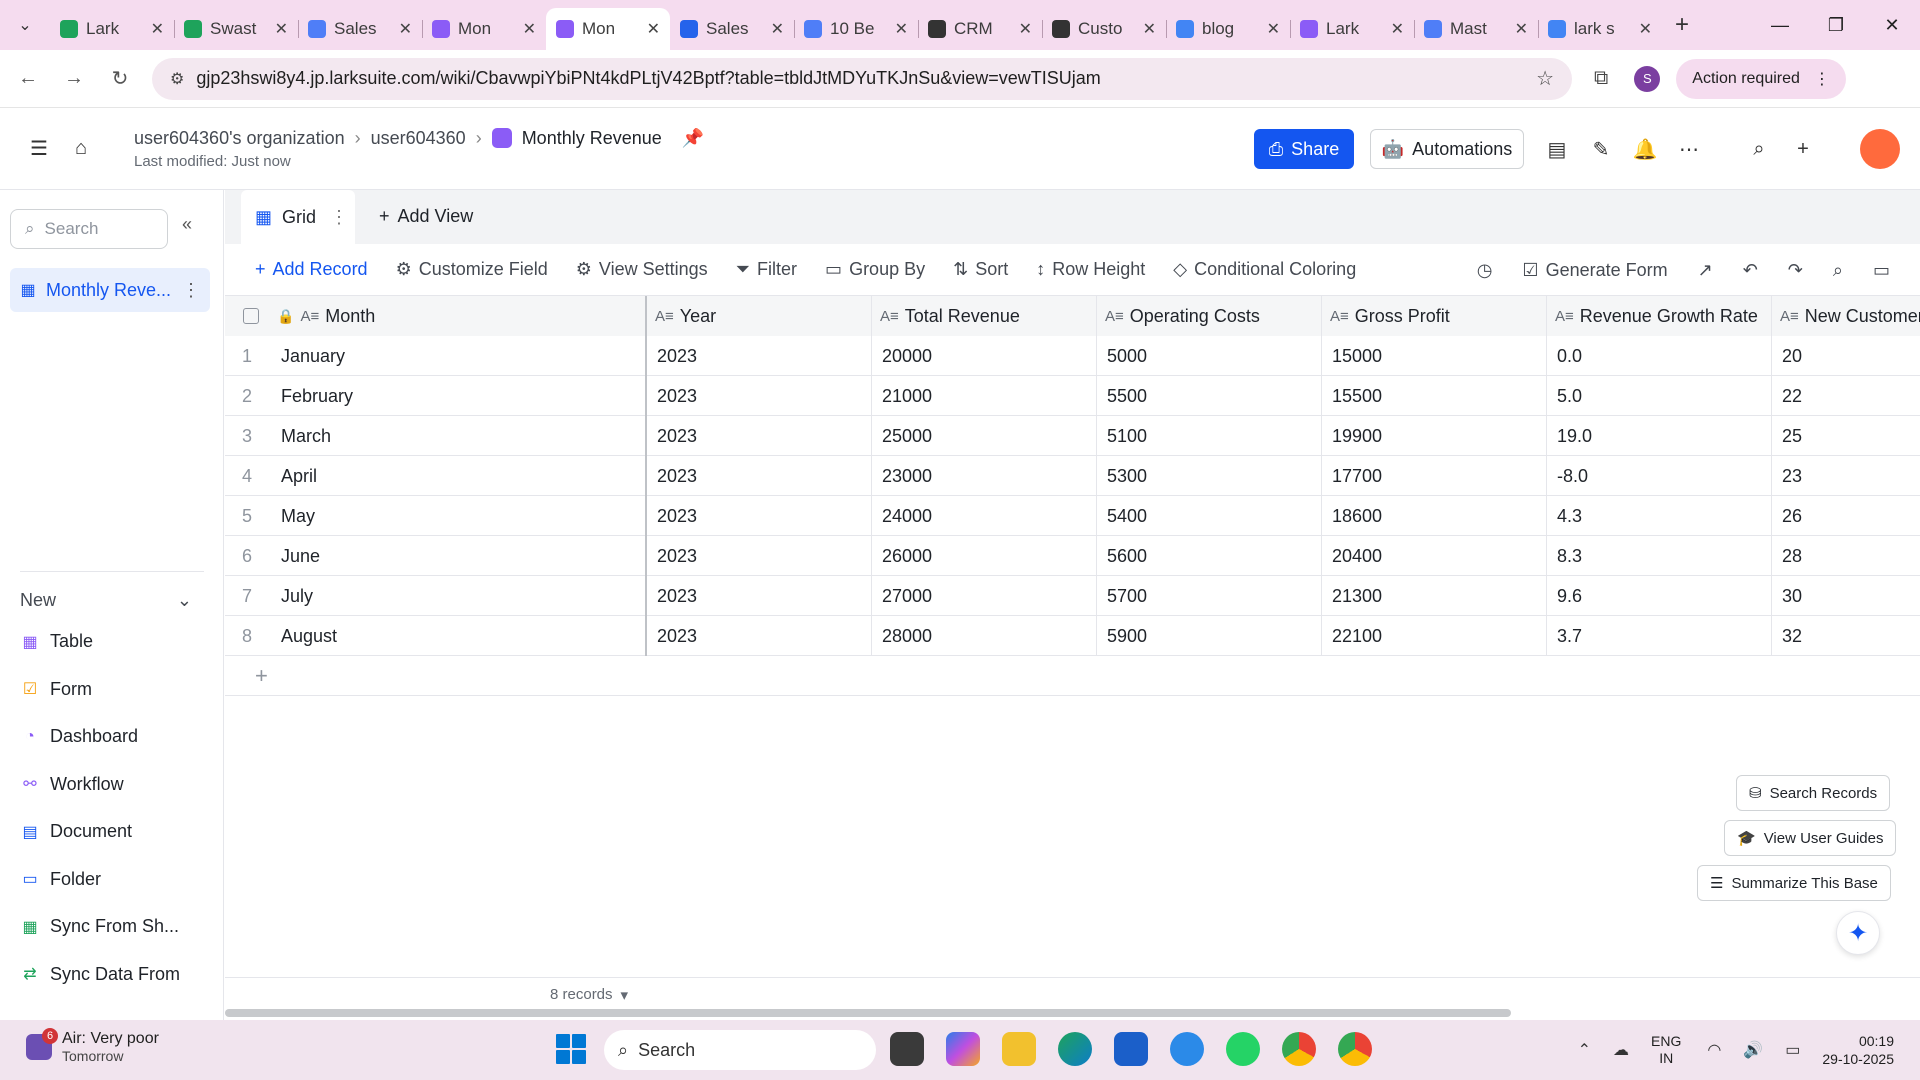  What do you see at coordinates (177, 79) in the screenshot?
I see `site-info-icon: ⚙` at bounding box center [177, 79].